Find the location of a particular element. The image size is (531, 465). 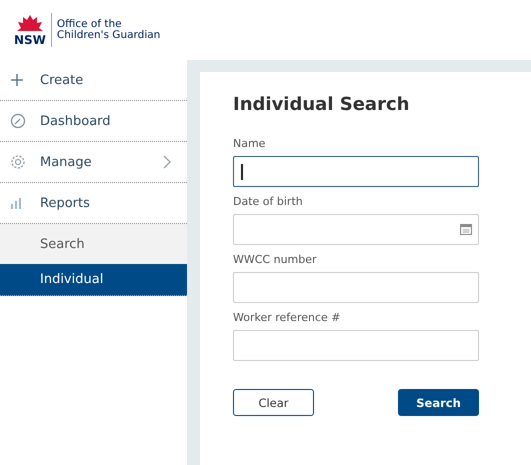

organisation-name: Office of the is located at coordinates (89, 24).